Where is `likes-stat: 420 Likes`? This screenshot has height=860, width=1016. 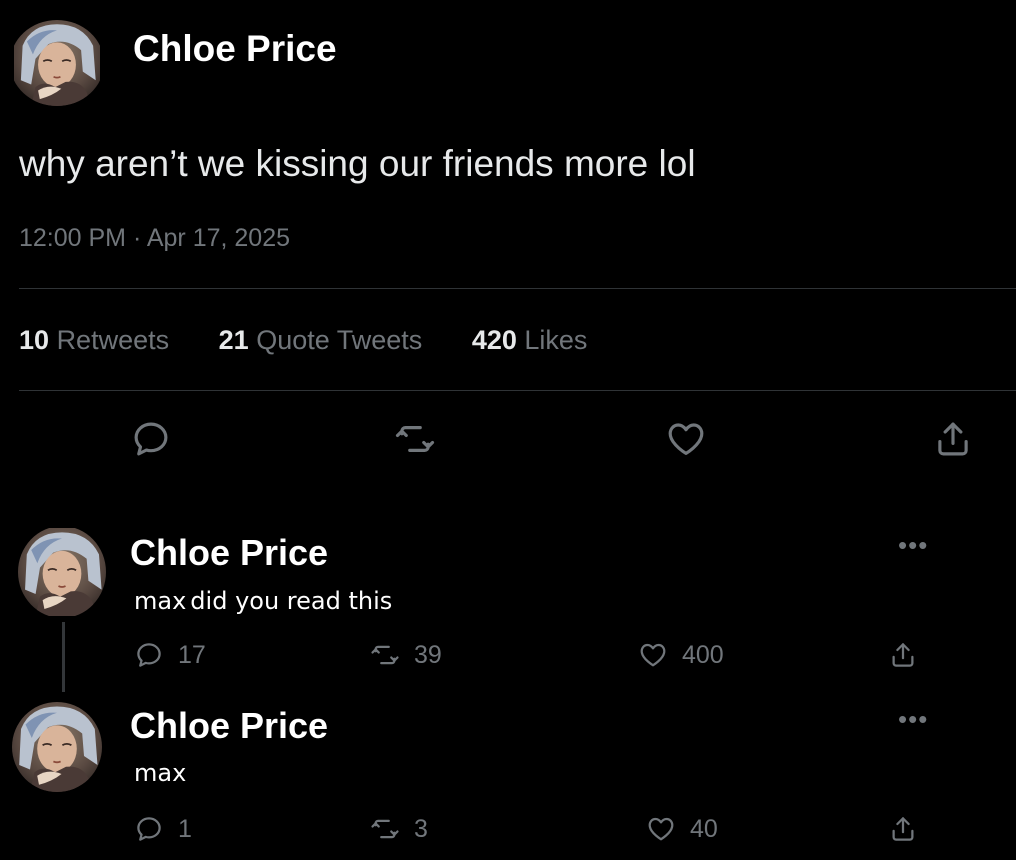
likes-stat: 420 Likes is located at coordinates (530, 340).